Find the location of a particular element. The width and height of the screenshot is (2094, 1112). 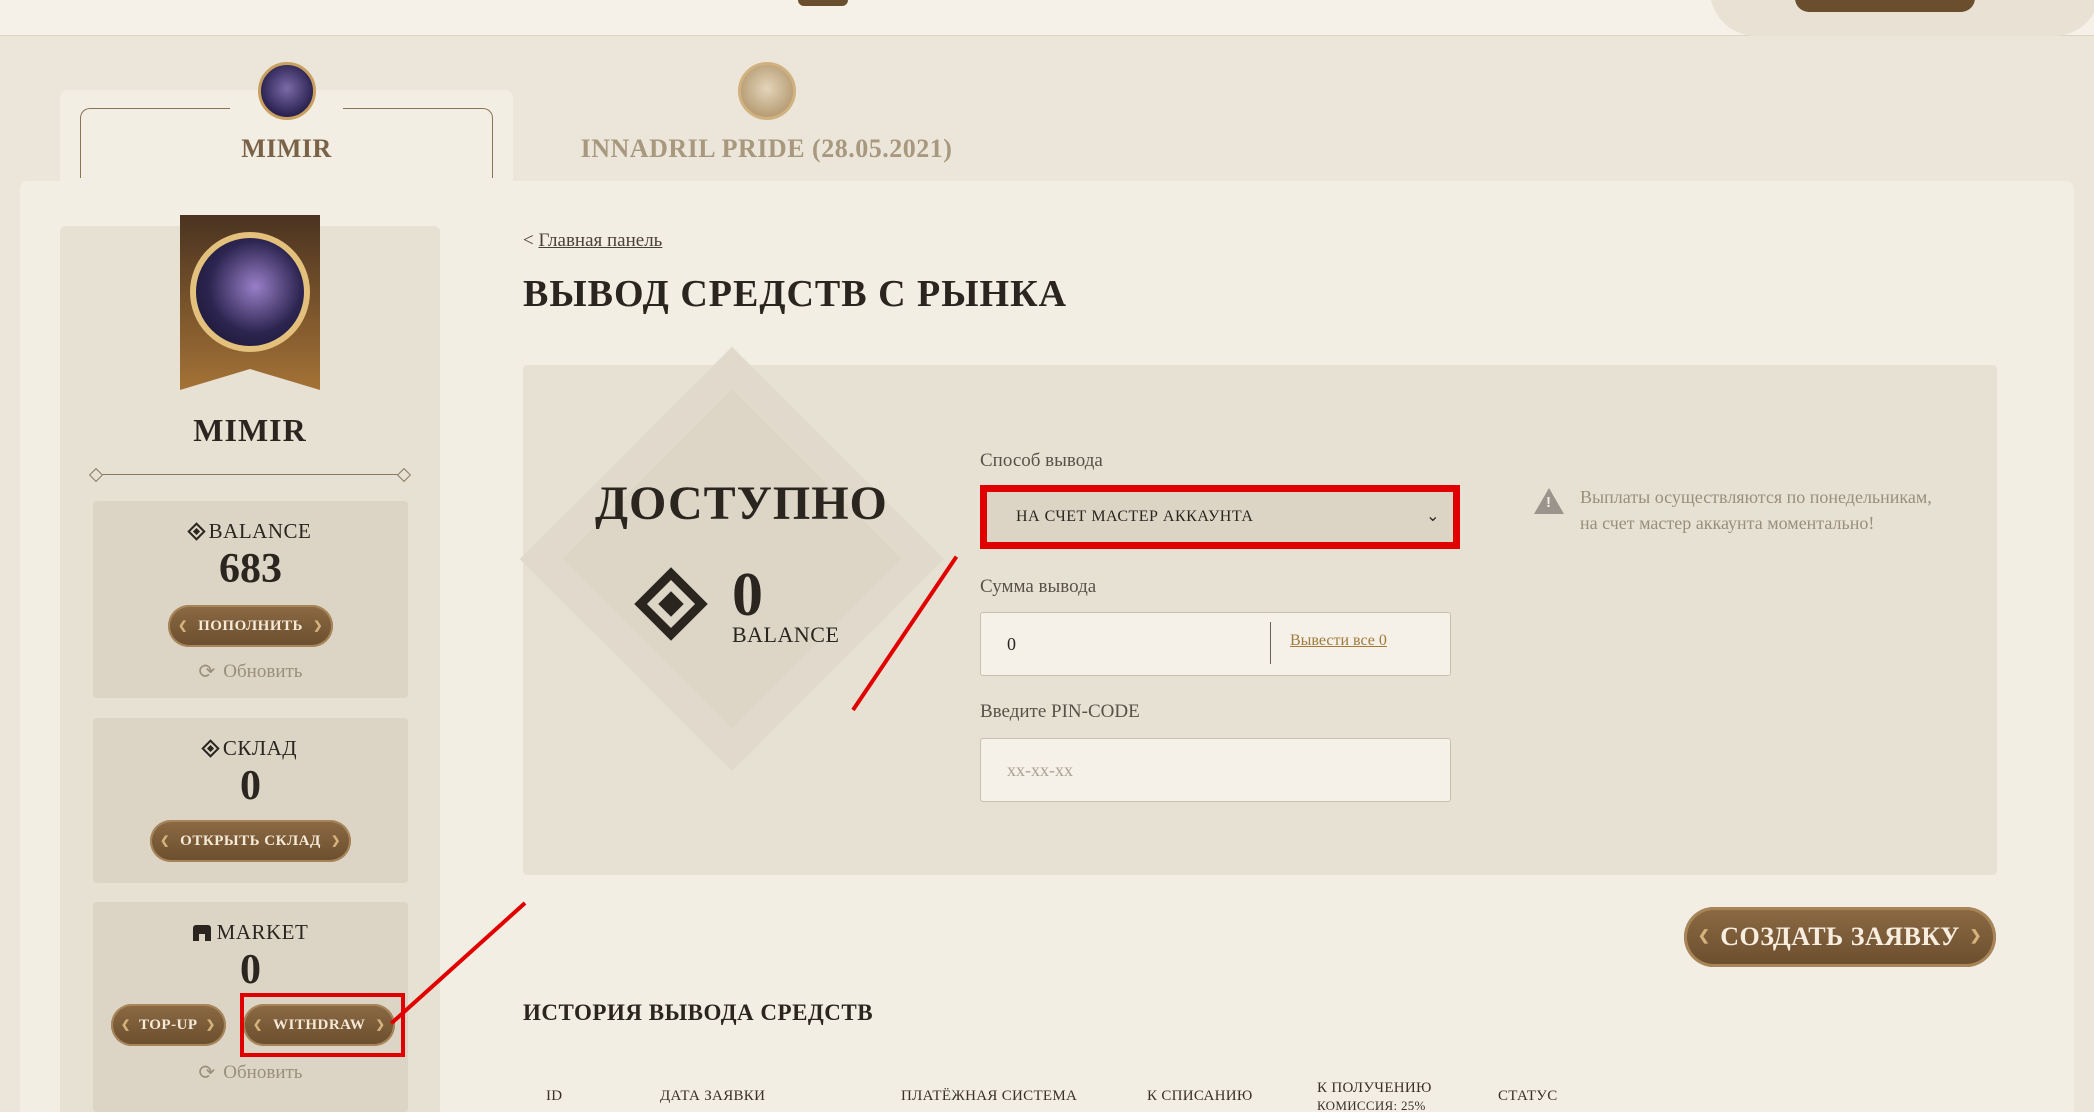

refresh-balance-link: ⟳ Обновить is located at coordinates (250, 671).